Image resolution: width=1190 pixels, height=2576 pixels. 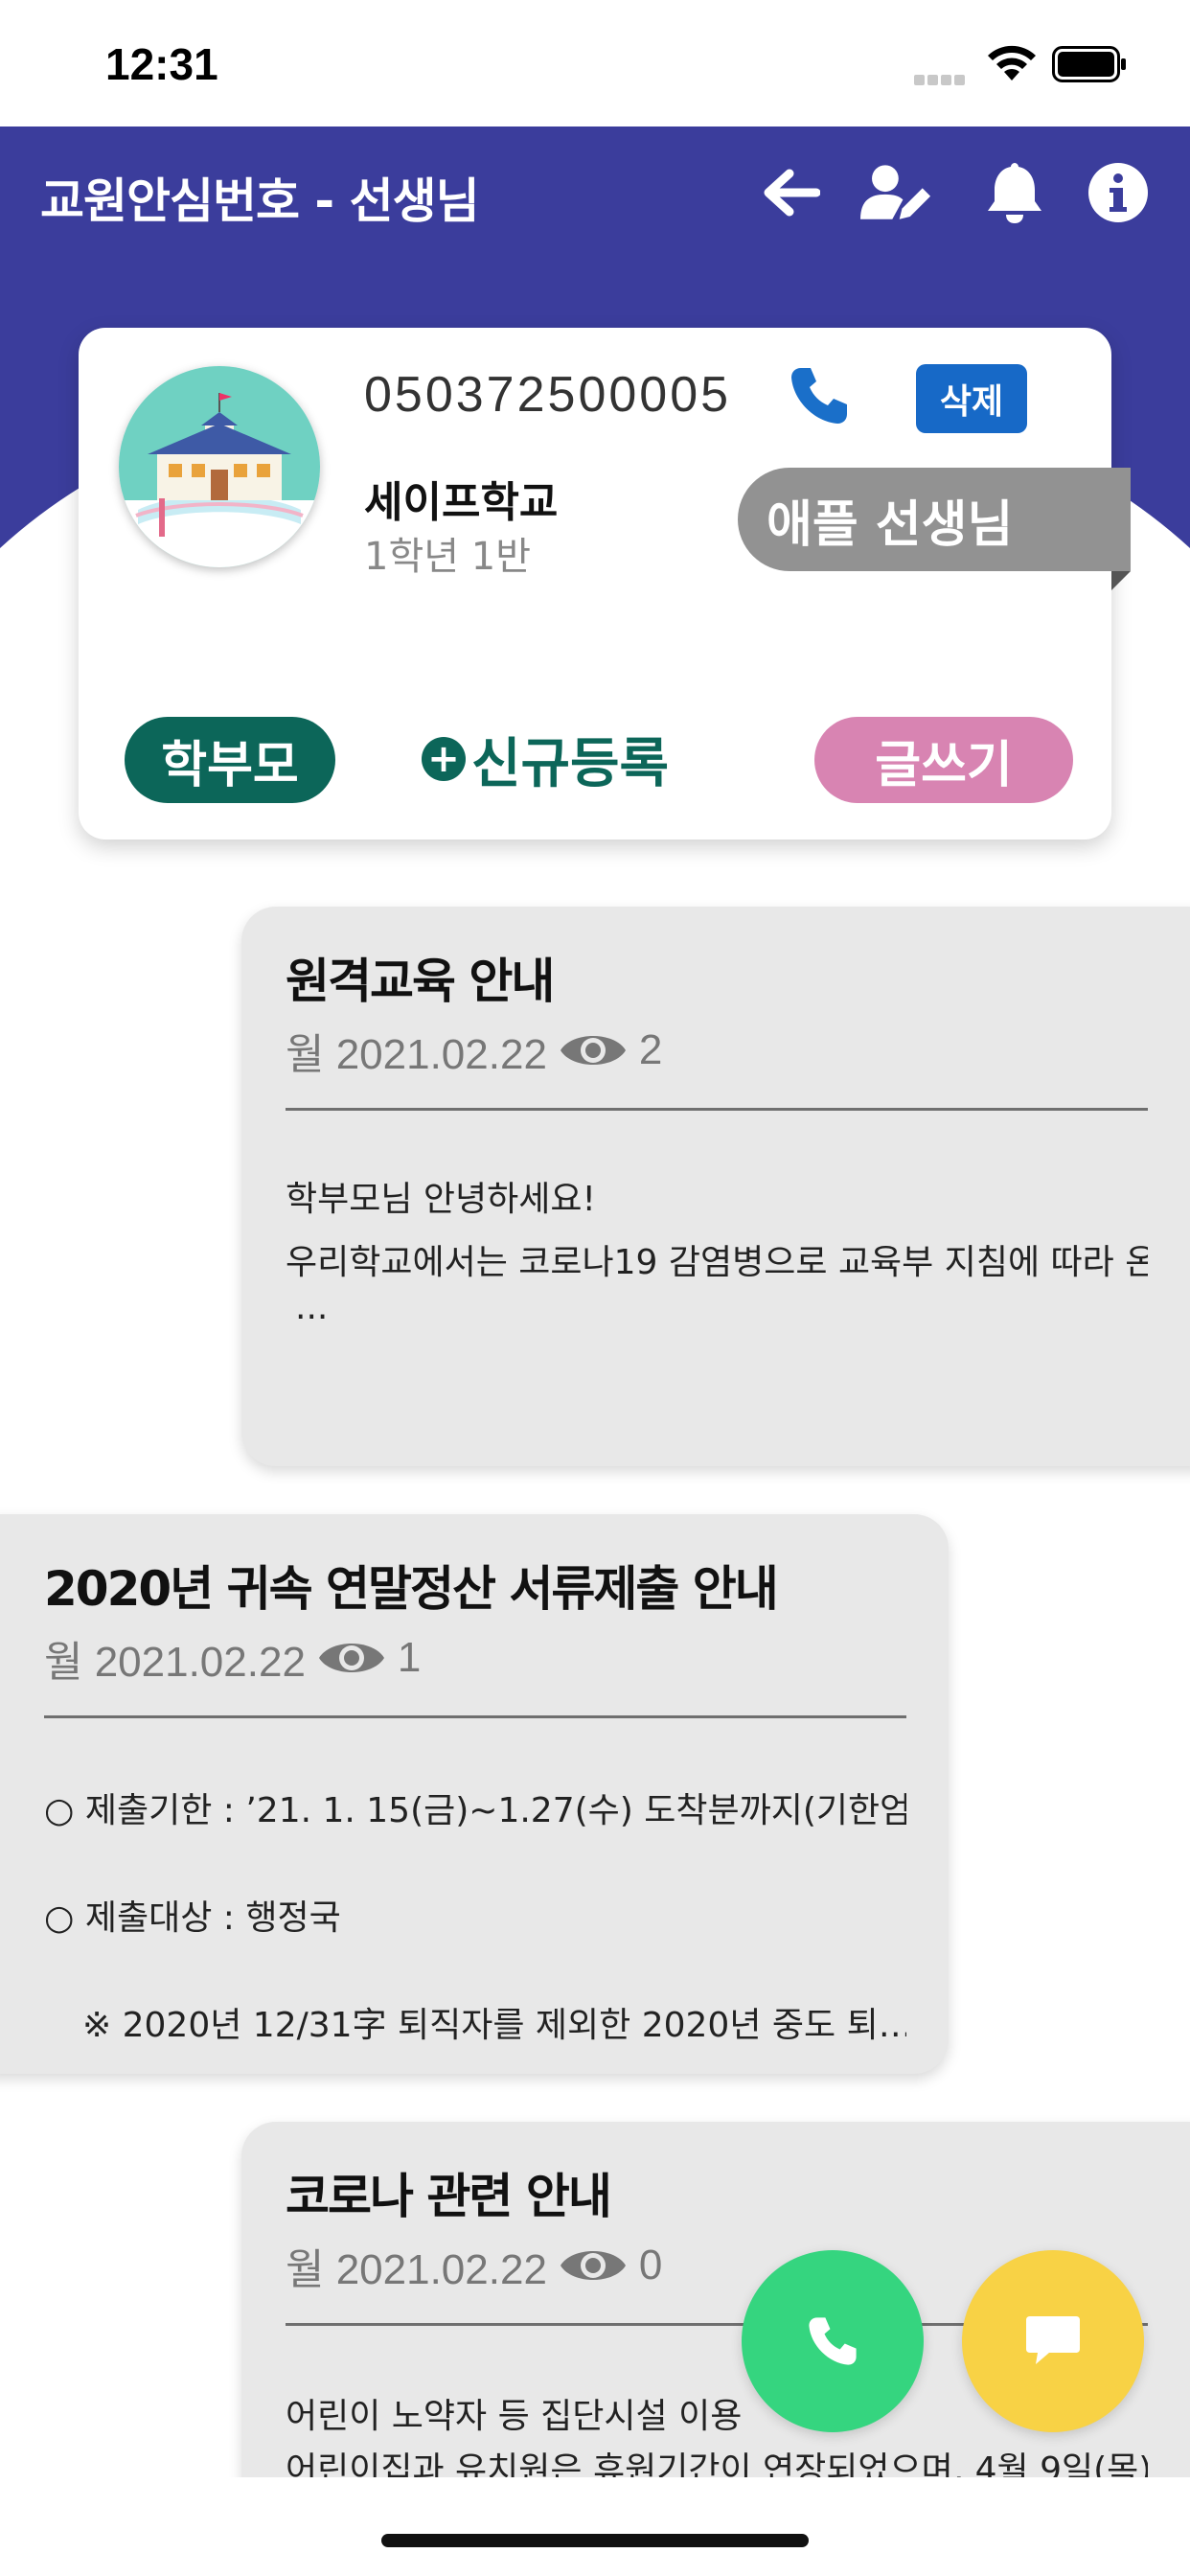 What do you see at coordinates (890, 525) in the screenshot?
I see `teacher-name: 애플 선생님` at bounding box center [890, 525].